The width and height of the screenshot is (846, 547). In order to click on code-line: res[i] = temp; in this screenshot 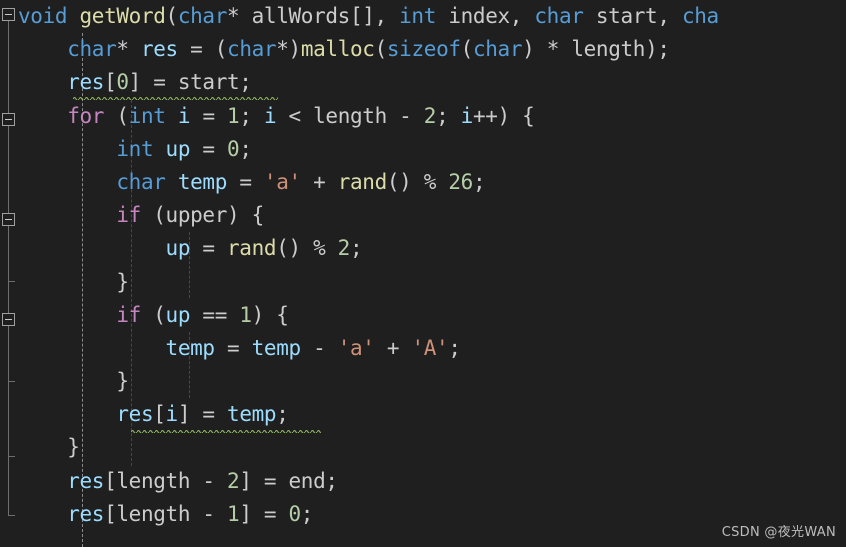, I will do `click(423, 414)`.